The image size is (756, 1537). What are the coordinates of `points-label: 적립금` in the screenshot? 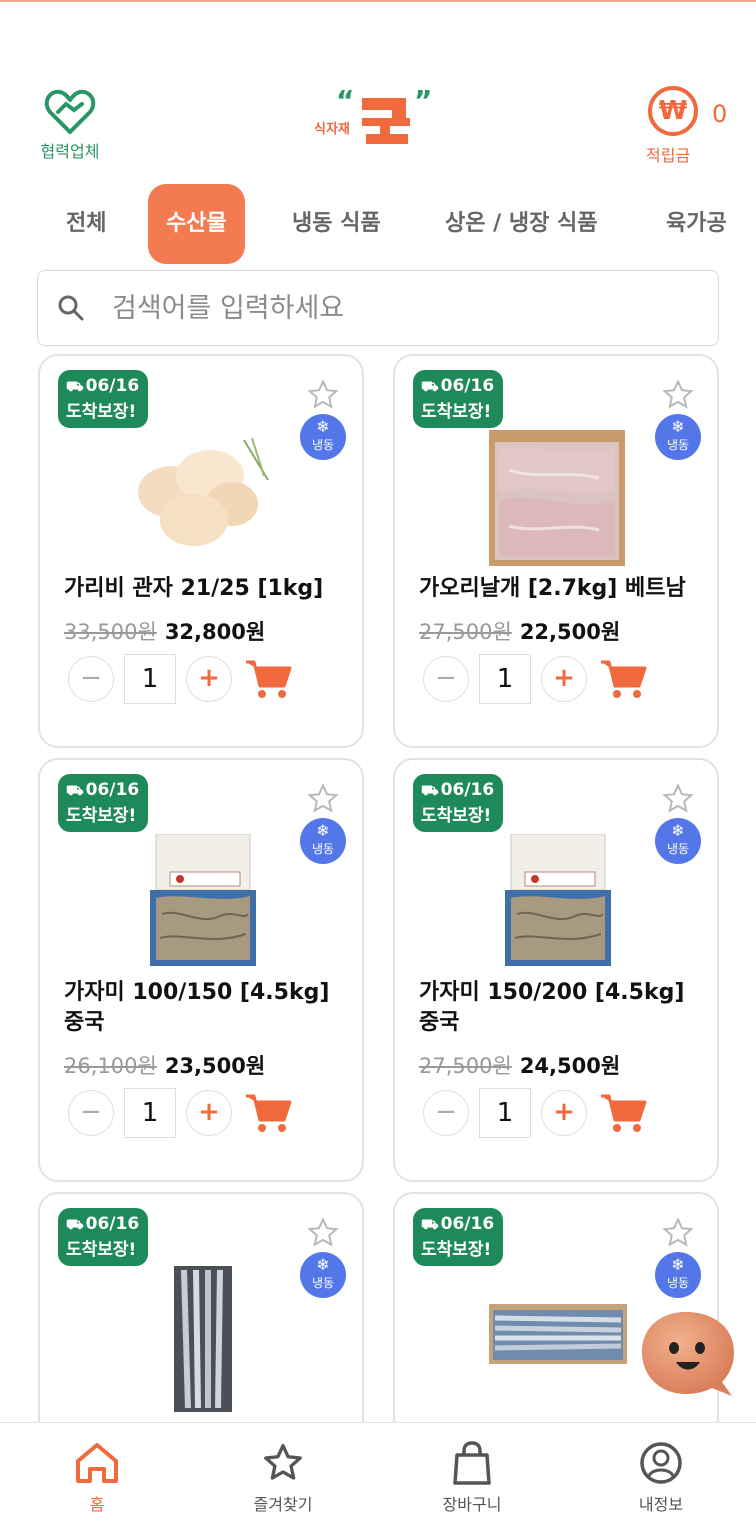 It's located at (668, 155).